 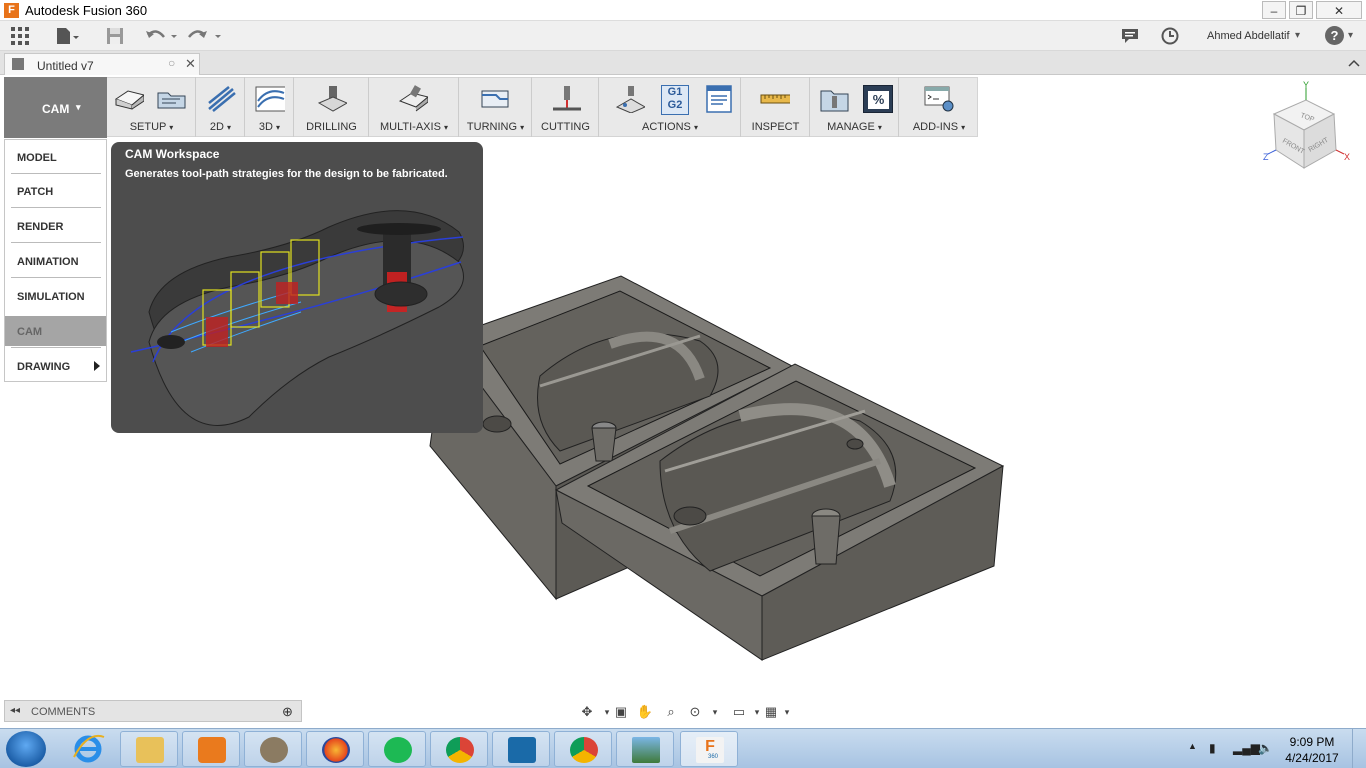 I want to click on workspace-item-render: RENDER, so click(x=55, y=226).